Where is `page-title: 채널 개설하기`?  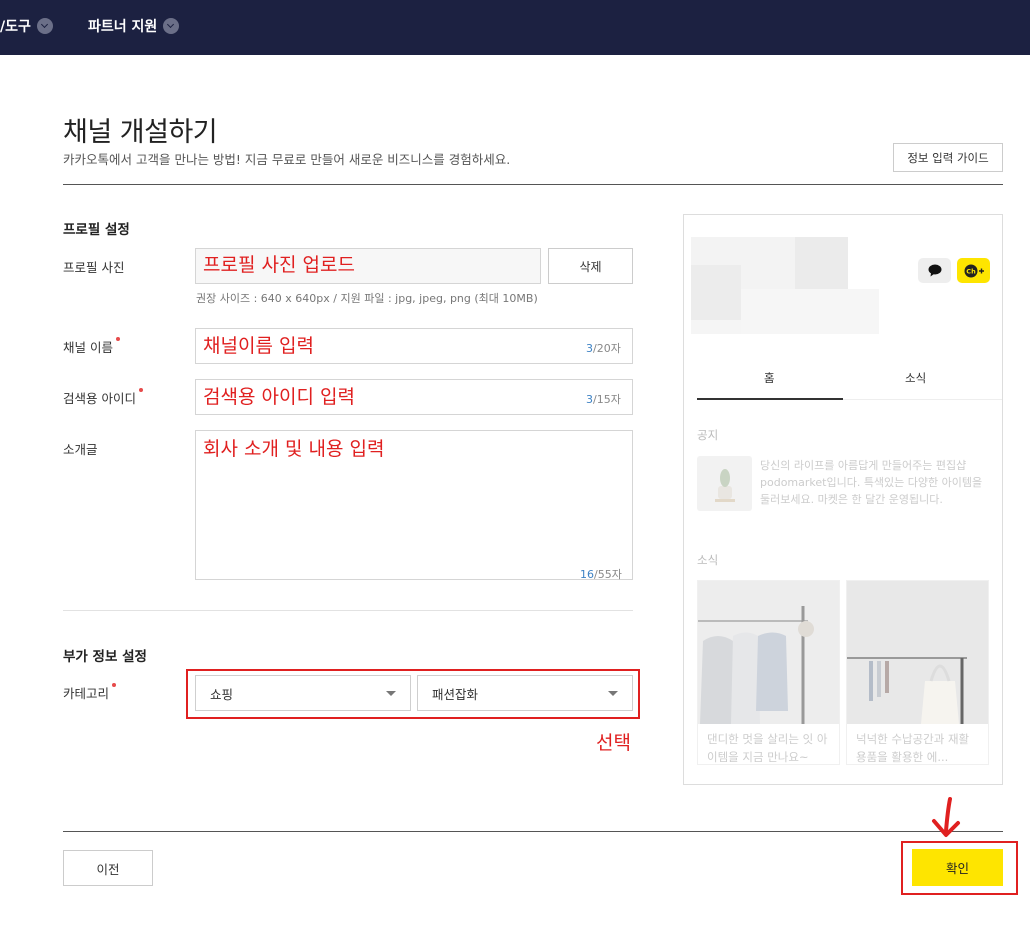
page-title: 채널 개설하기 is located at coordinates (140, 132).